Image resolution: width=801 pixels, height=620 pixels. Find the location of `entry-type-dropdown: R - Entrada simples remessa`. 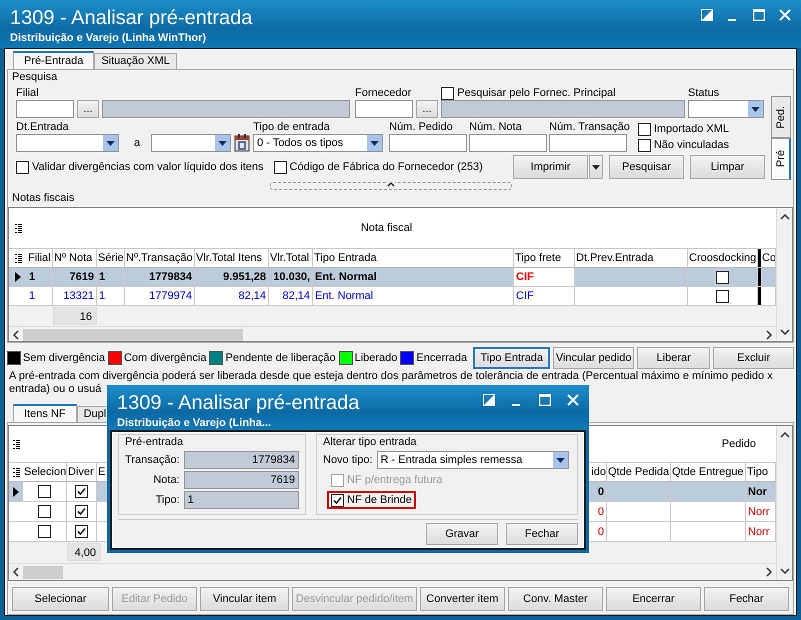

entry-type-dropdown: R - Entrada simples remessa is located at coordinates (472, 460).